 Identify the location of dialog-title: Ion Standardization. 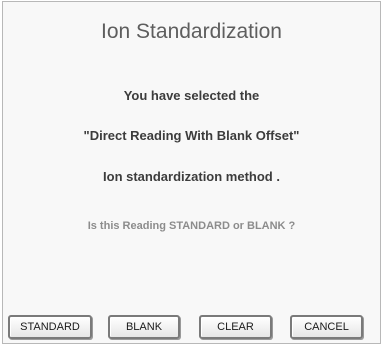
(191, 31).